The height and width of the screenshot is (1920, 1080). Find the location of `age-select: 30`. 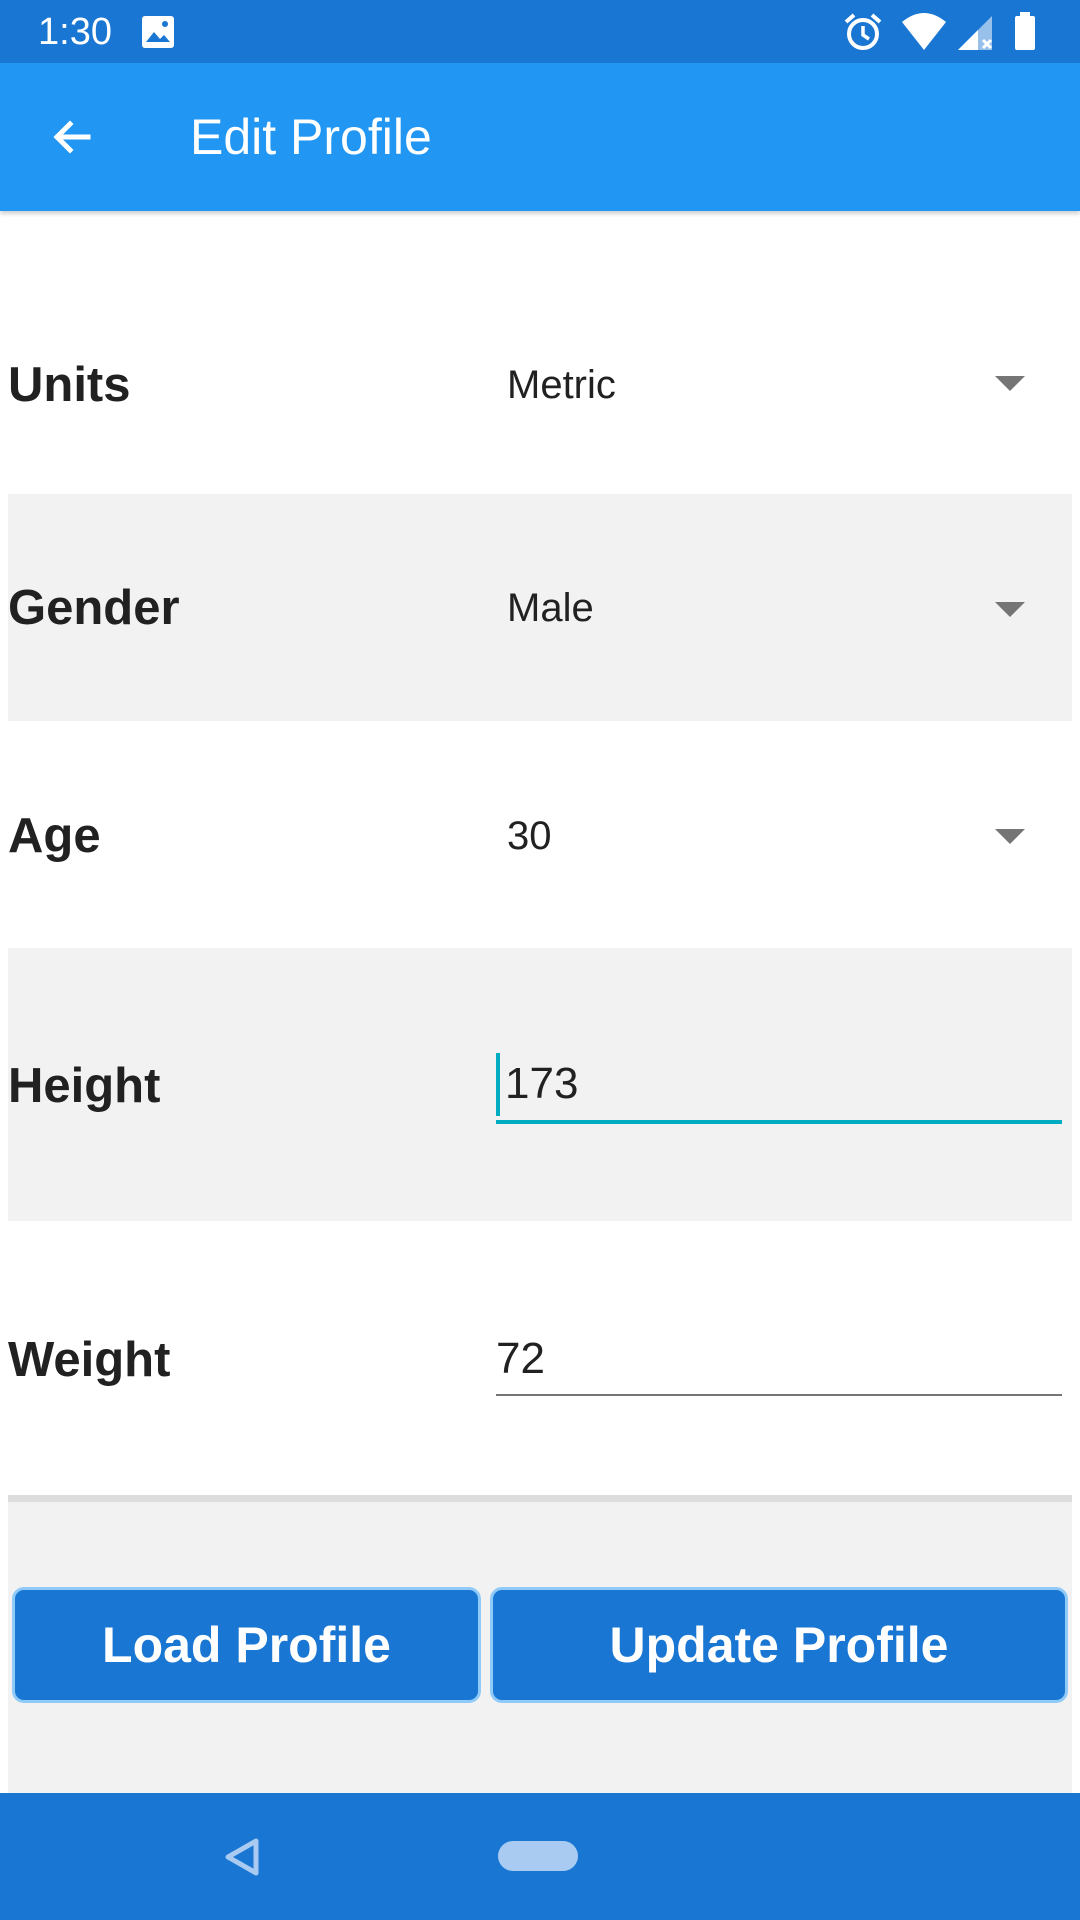

age-select: 30 is located at coordinates (529, 836).